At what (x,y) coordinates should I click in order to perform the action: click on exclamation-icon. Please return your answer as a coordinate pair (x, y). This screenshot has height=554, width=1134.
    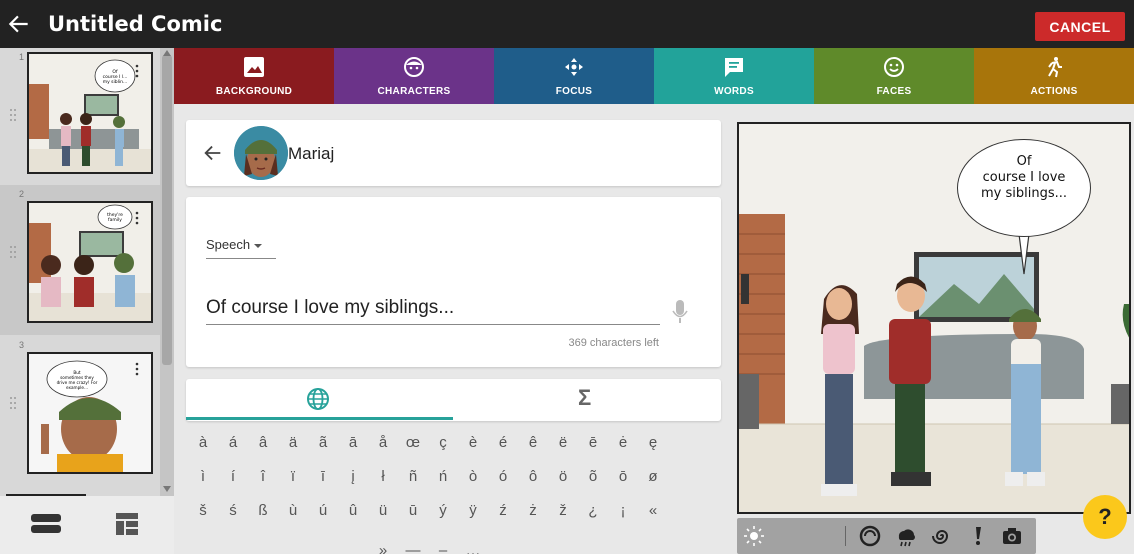
    Looking at the image, I should click on (978, 536).